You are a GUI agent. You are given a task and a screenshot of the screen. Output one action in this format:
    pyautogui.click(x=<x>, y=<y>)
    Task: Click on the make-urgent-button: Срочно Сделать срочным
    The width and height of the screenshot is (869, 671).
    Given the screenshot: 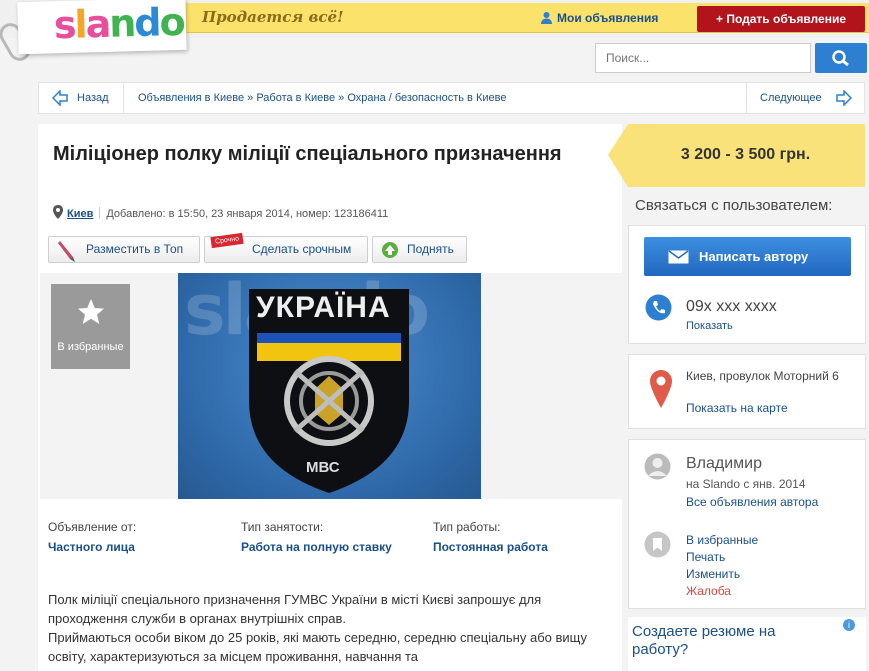 What is the action you would take?
    pyautogui.click(x=286, y=247)
    